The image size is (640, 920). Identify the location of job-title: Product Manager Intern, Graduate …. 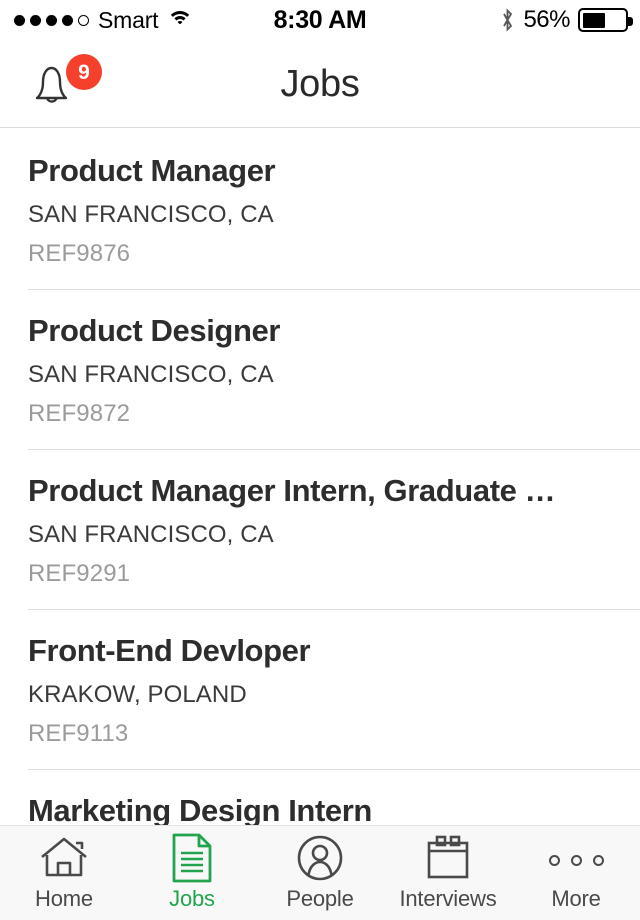
(292, 490).